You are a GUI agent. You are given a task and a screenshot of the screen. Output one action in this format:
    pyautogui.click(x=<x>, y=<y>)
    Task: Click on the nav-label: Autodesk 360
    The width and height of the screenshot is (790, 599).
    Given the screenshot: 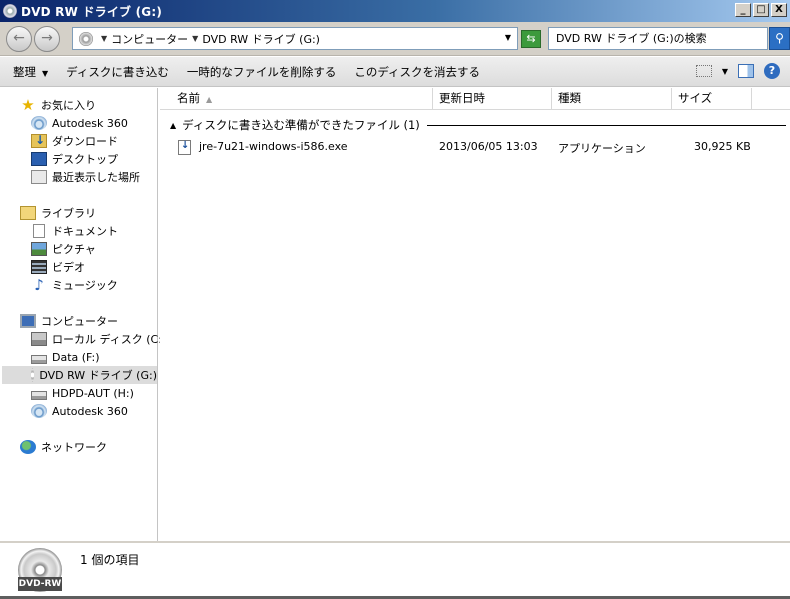 What is the action you would take?
    pyautogui.click(x=90, y=123)
    